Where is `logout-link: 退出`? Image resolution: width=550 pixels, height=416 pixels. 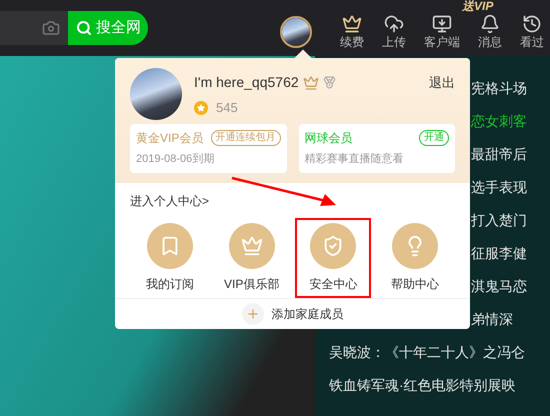
logout-link: 退出 is located at coordinates (442, 82).